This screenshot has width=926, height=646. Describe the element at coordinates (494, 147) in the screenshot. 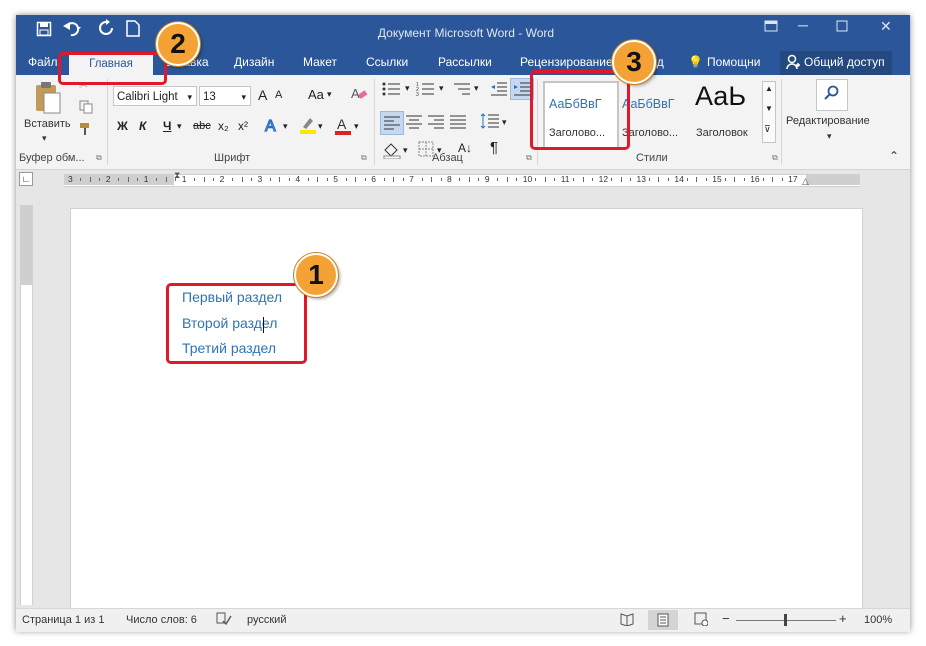

I see `show-marks-button: ¶` at that location.